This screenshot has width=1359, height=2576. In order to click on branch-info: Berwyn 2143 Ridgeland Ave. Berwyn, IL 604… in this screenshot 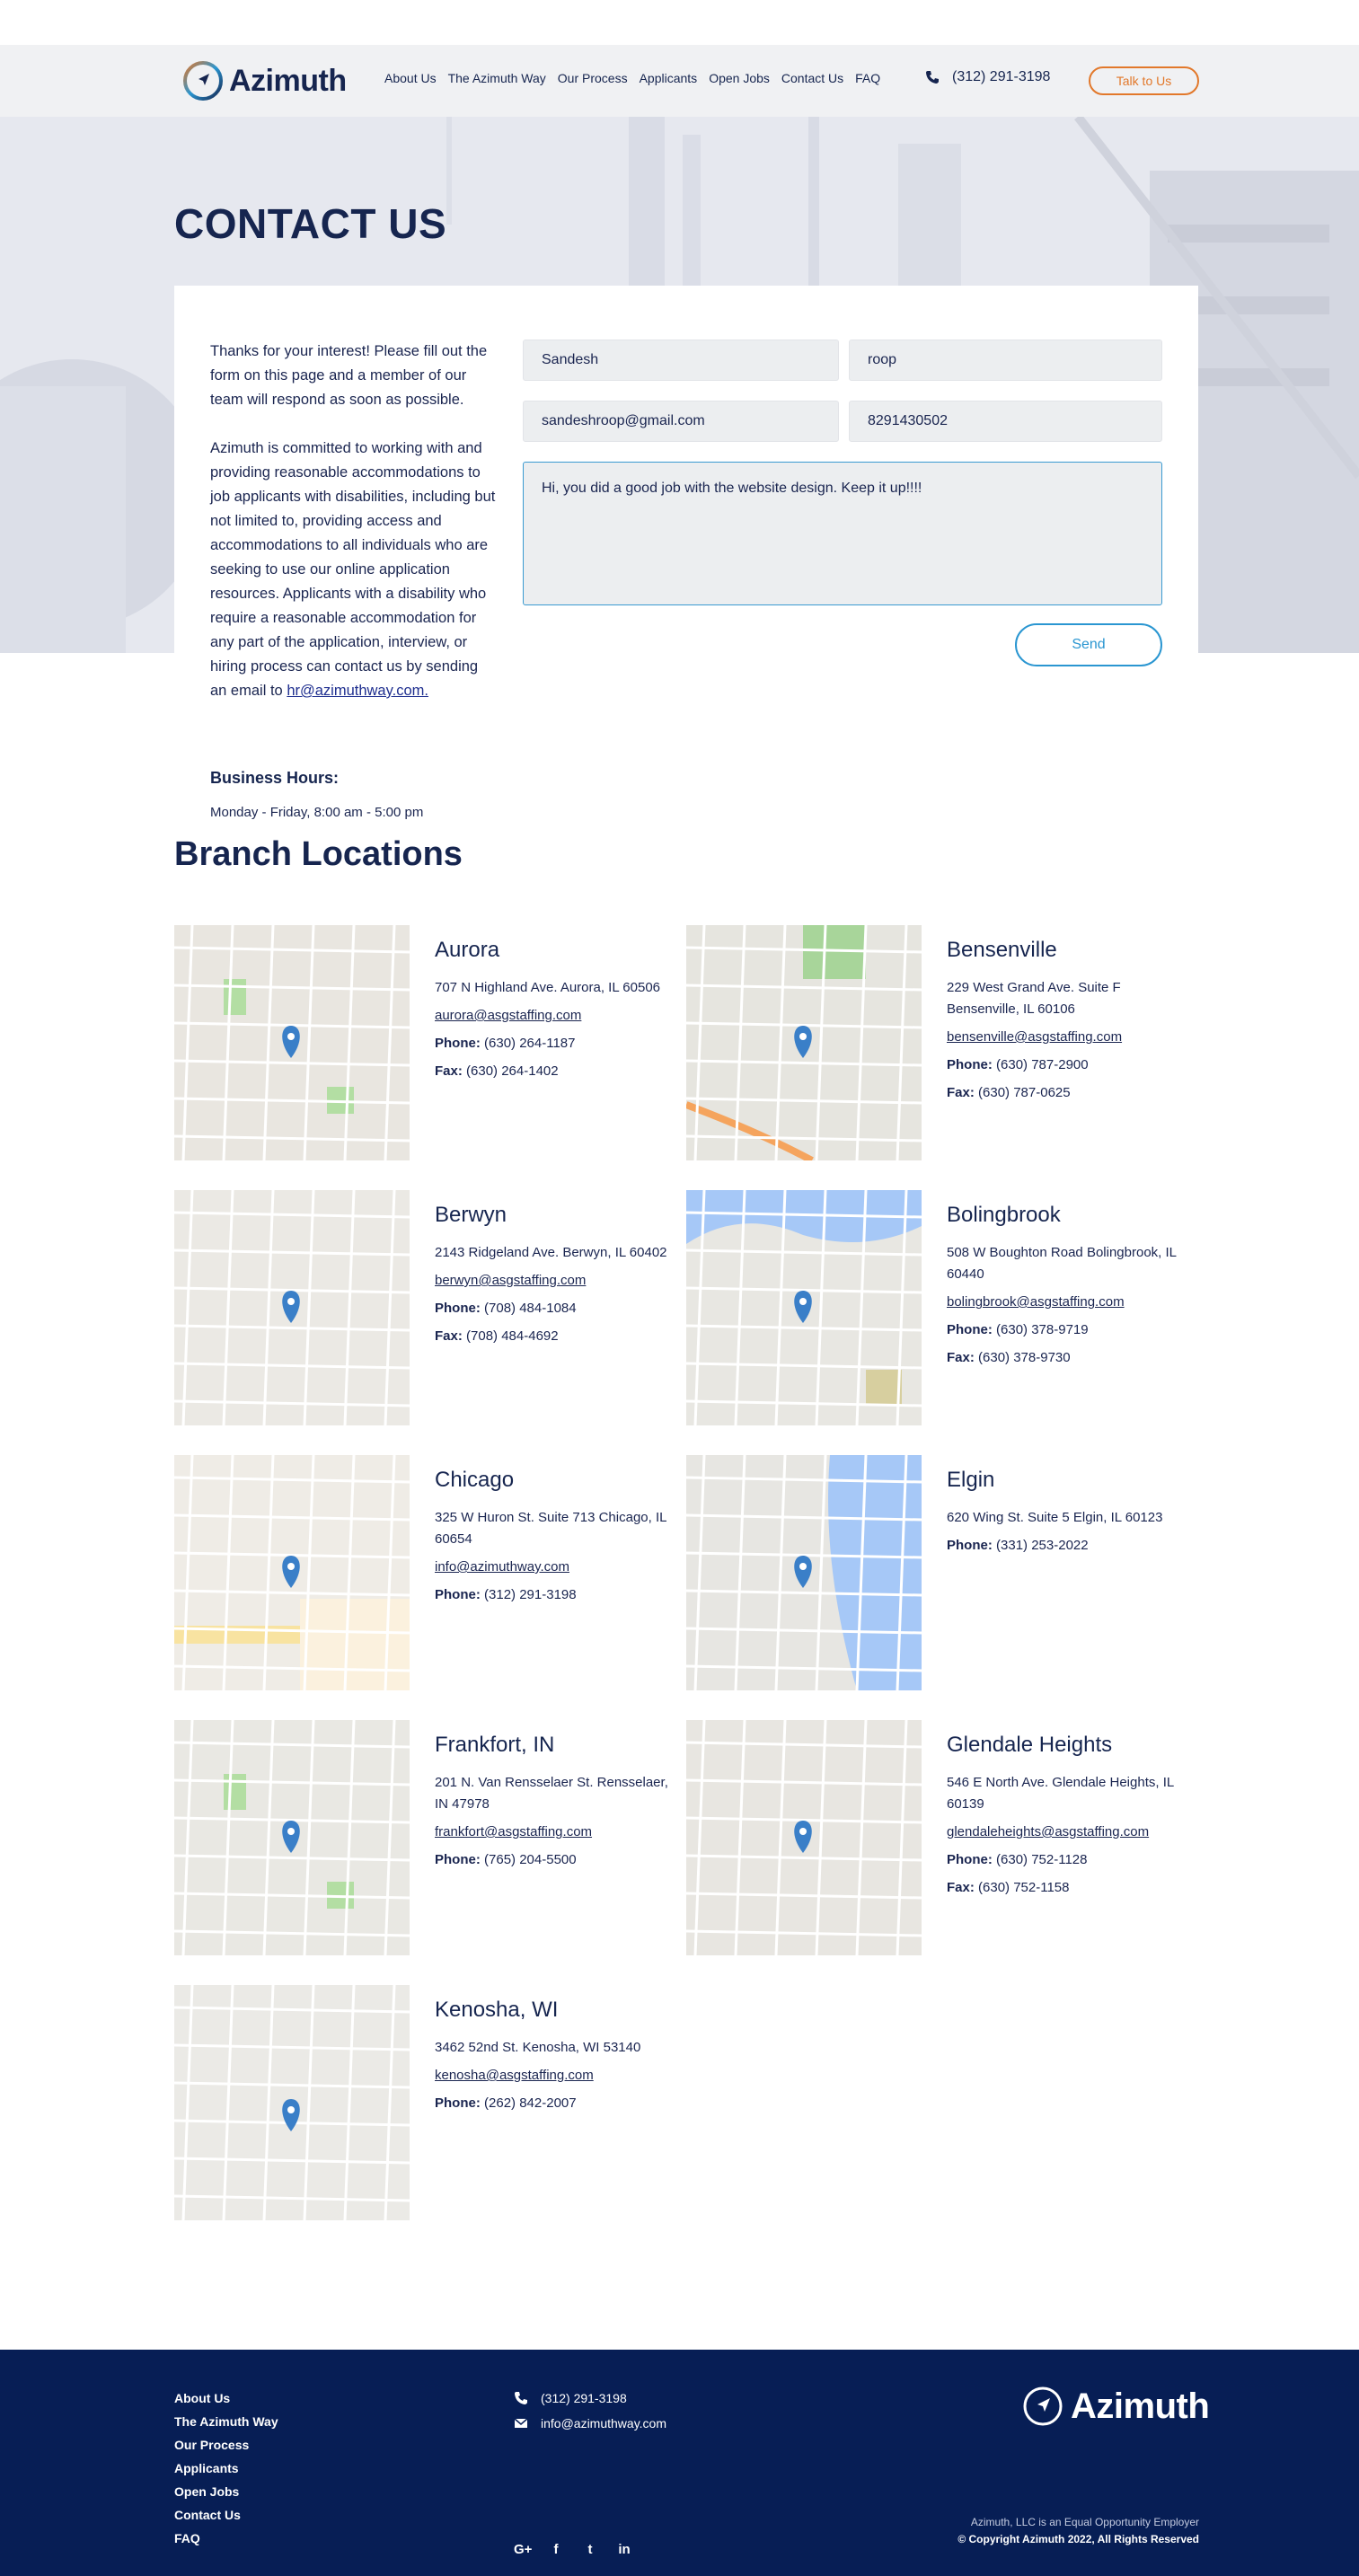, I will do `click(556, 1279)`.